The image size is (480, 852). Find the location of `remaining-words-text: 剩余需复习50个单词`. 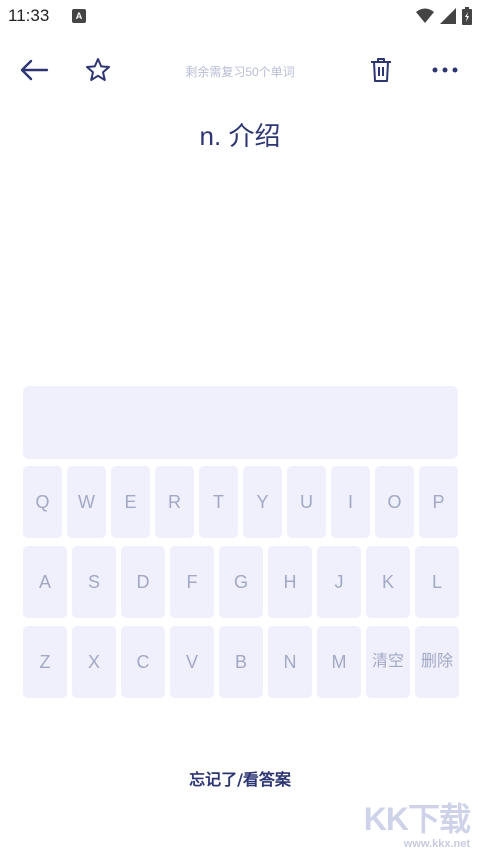

remaining-words-text: 剩余需复习50个单词 is located at coordinates (240, 72).